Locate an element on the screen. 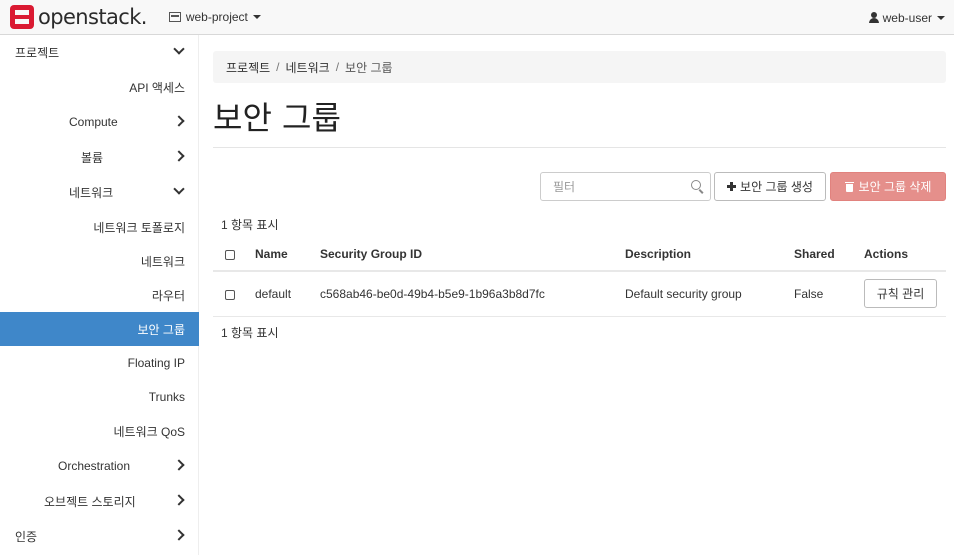 The height and width of the screenshot is (555, 954). project-icon is located at coordinates (174, 17).